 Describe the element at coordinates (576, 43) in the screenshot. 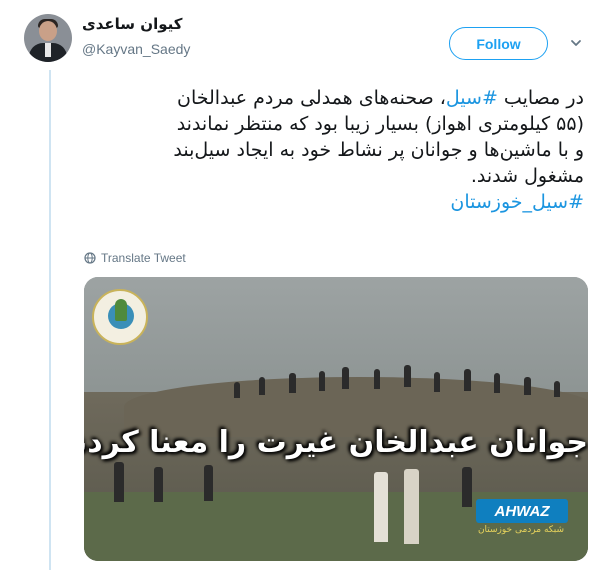

I see `chevron-down-icon` at that location.